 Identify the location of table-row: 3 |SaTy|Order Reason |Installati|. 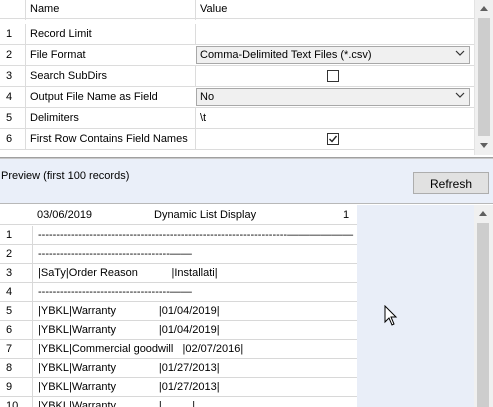
(178, 273).